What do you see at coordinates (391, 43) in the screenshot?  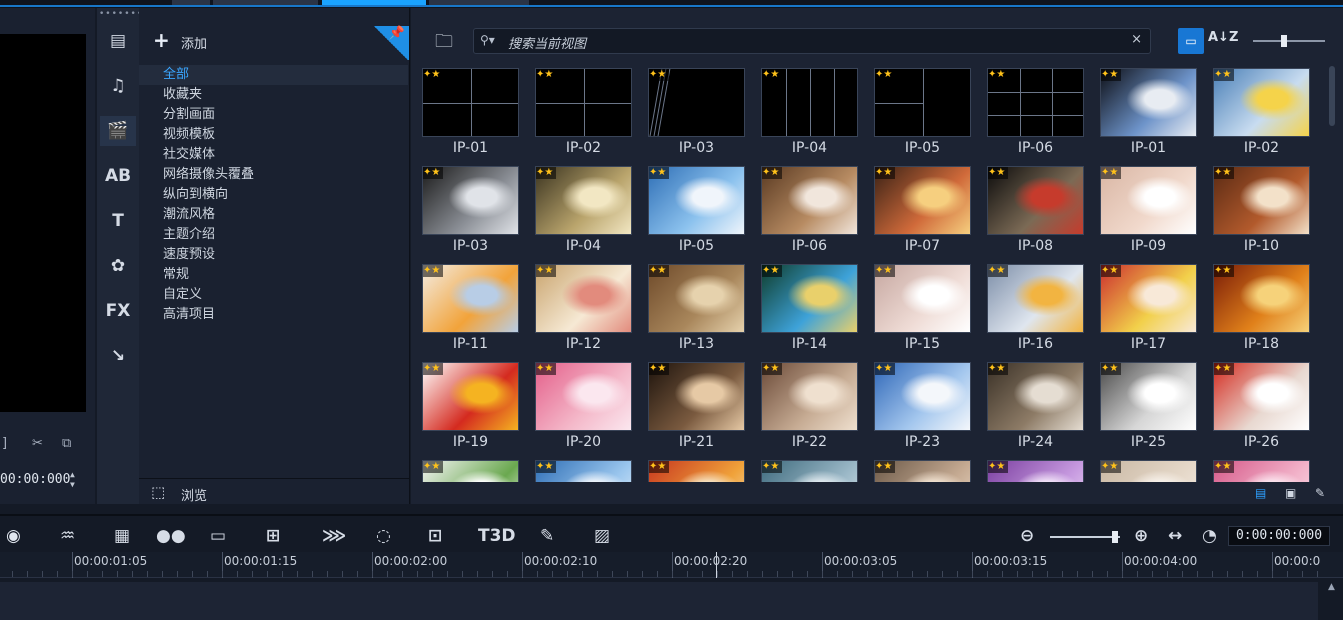 I see `pin-panel-button: 📌` at bounding box center [391, 43].